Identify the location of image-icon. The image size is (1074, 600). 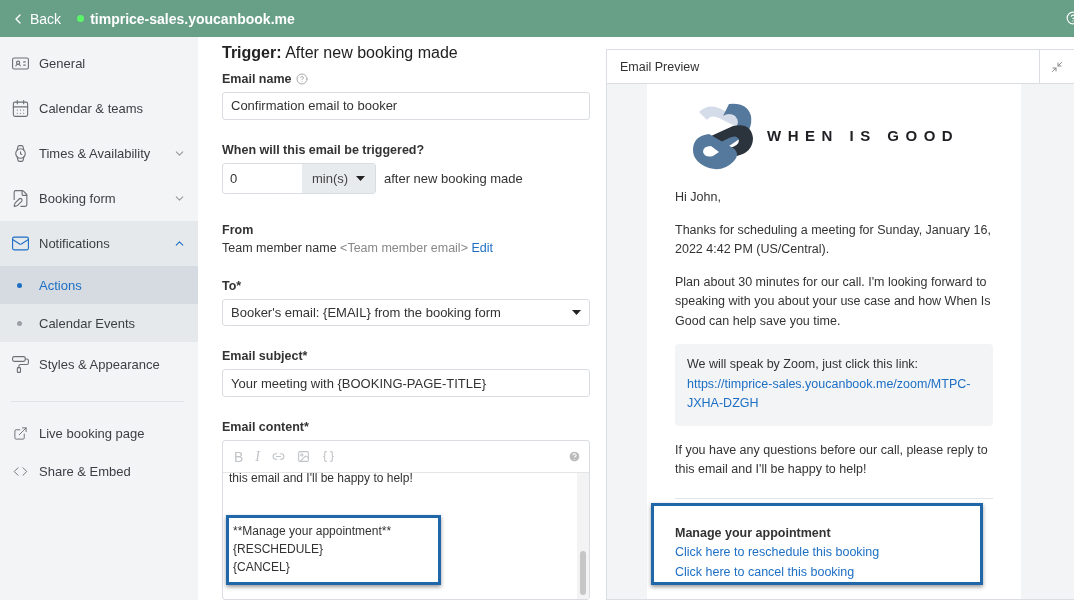
(303, 457).